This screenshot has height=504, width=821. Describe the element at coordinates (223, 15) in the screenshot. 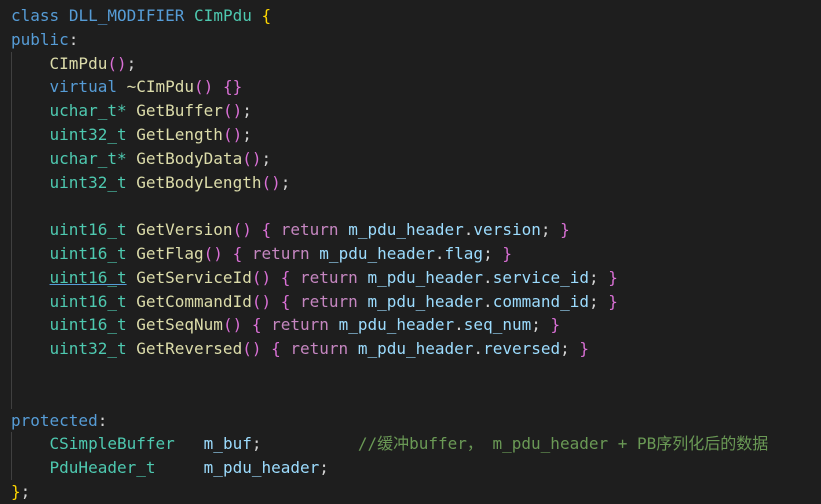

I see `class-name: CImPdu` at that location.